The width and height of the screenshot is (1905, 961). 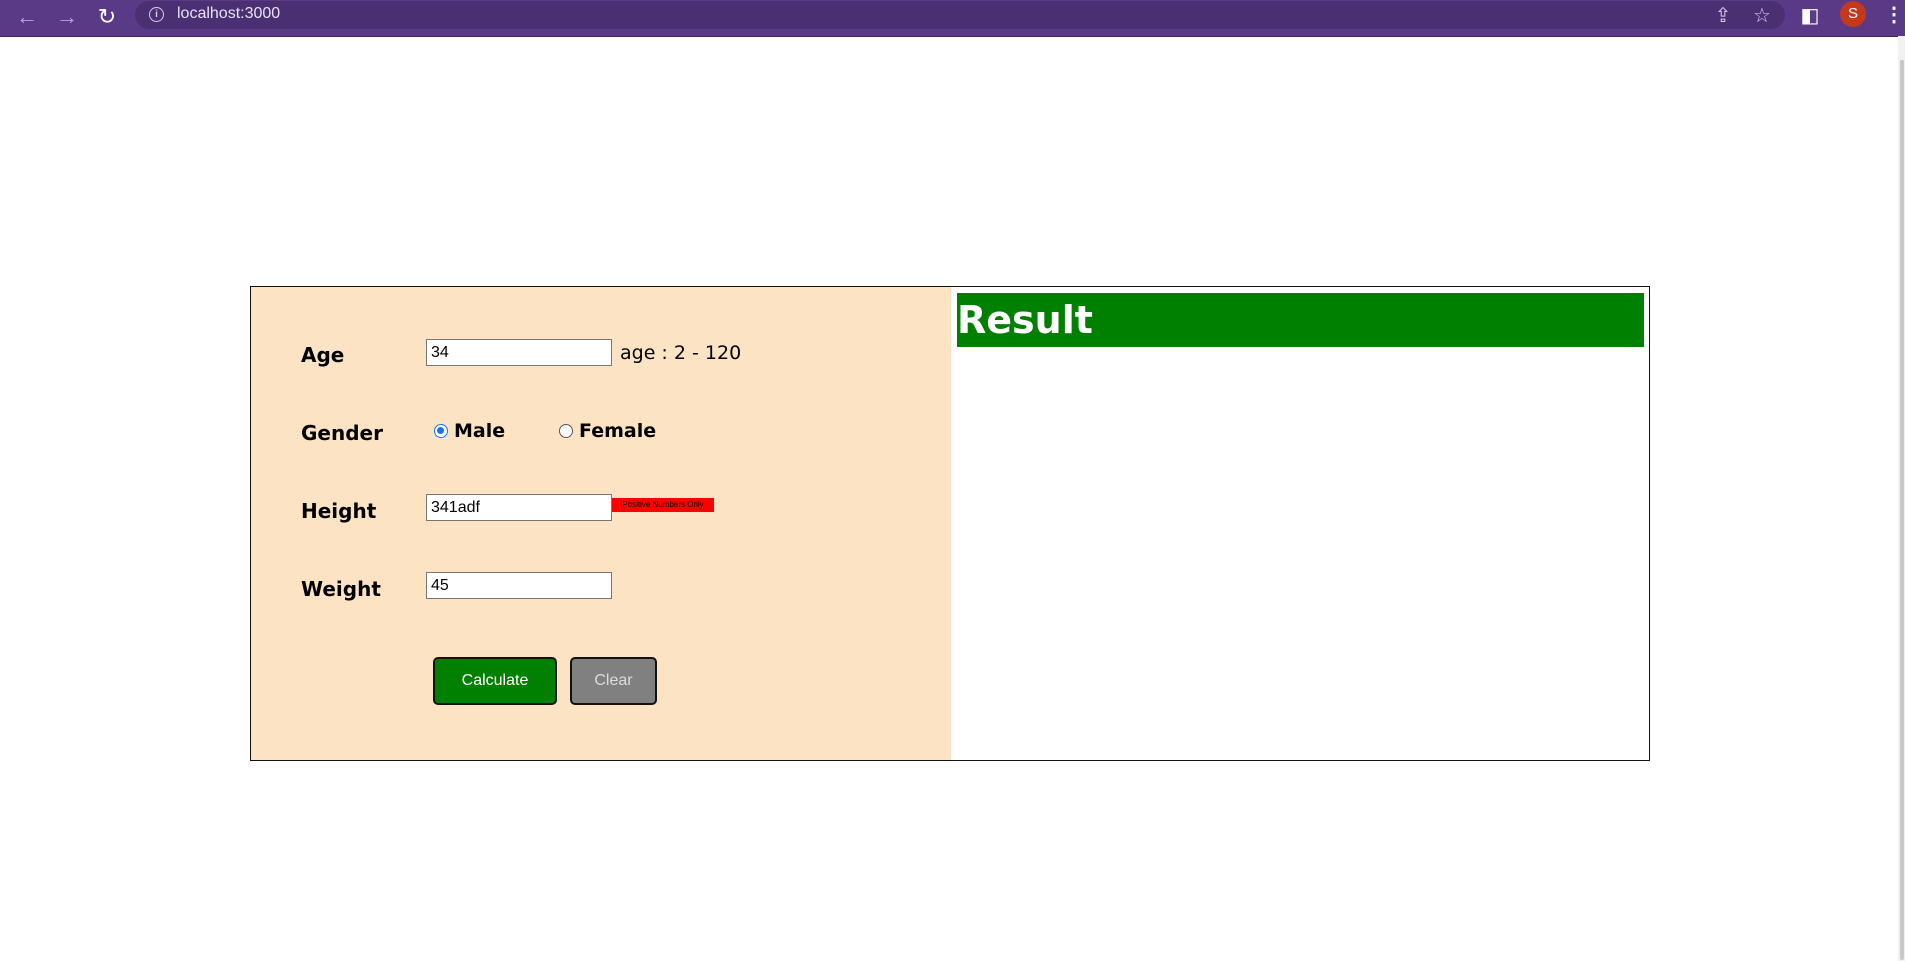 I want to click on age-hint: age : 2 - 120, so click(x=681, y=353).